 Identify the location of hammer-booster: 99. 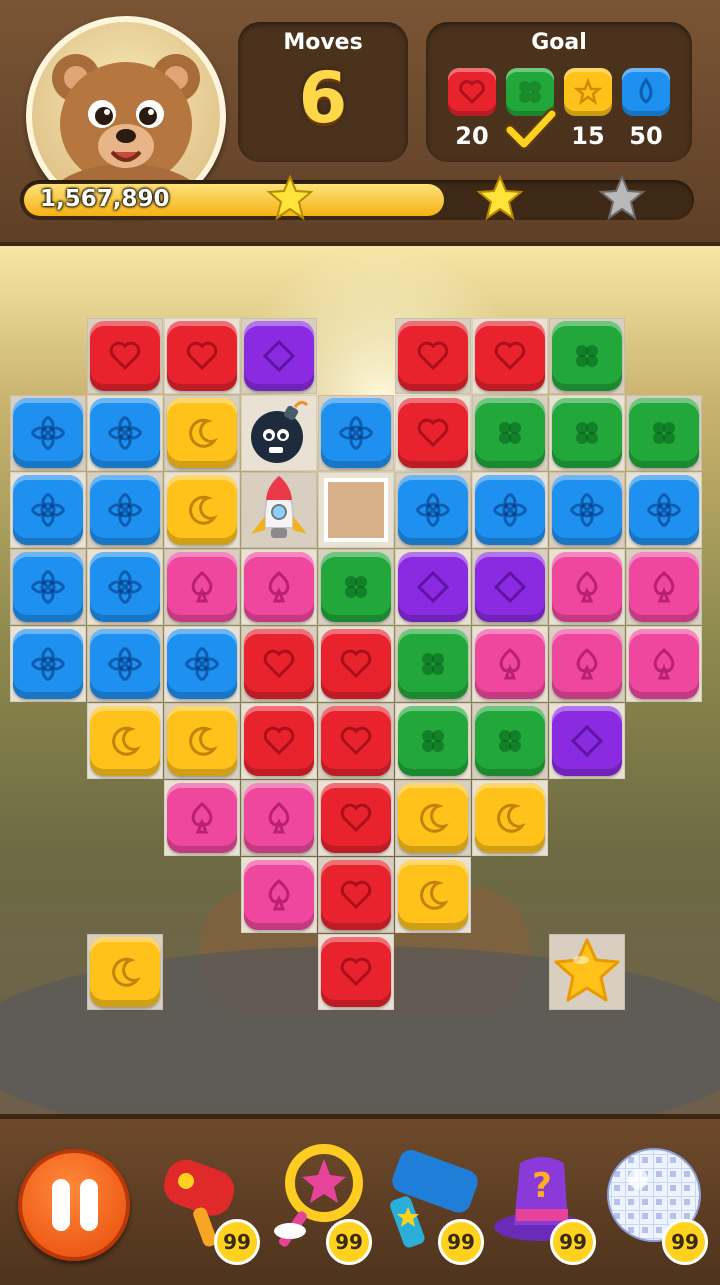
(205, 1203).